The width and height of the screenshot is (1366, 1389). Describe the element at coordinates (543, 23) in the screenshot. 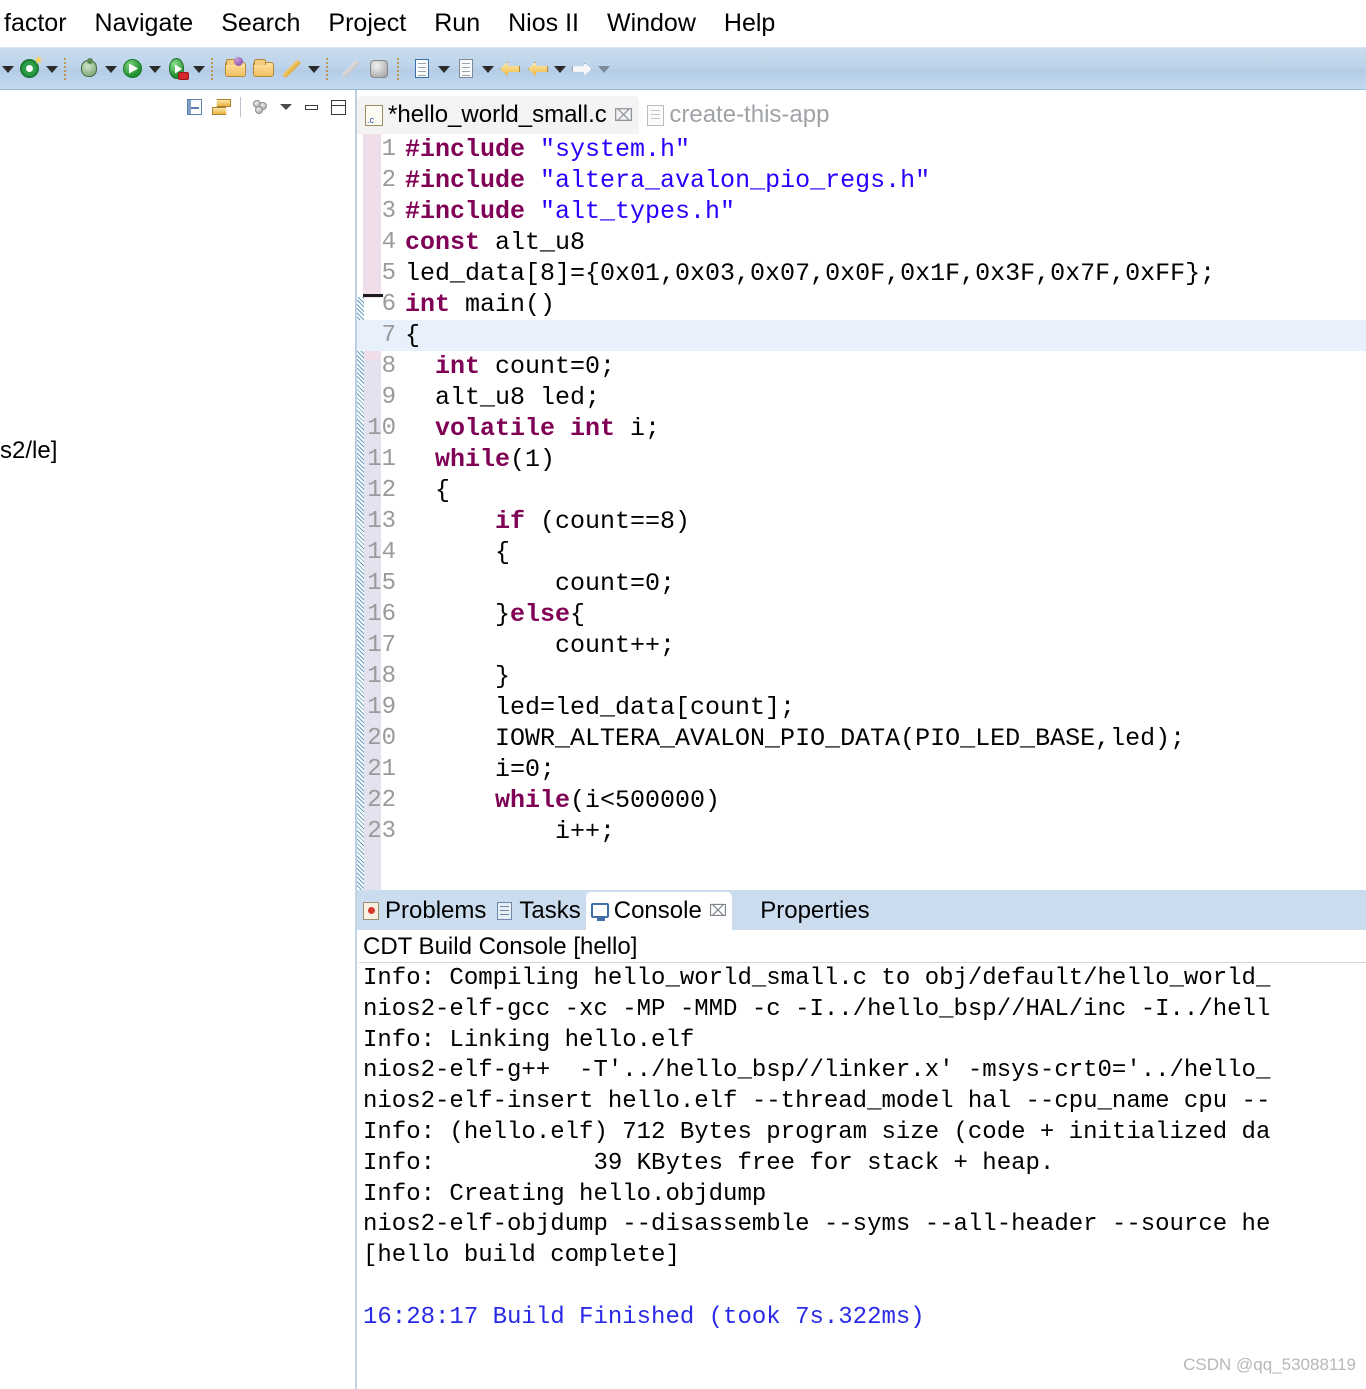

I see `menu-item-nios-ii: Nios II` at that location.